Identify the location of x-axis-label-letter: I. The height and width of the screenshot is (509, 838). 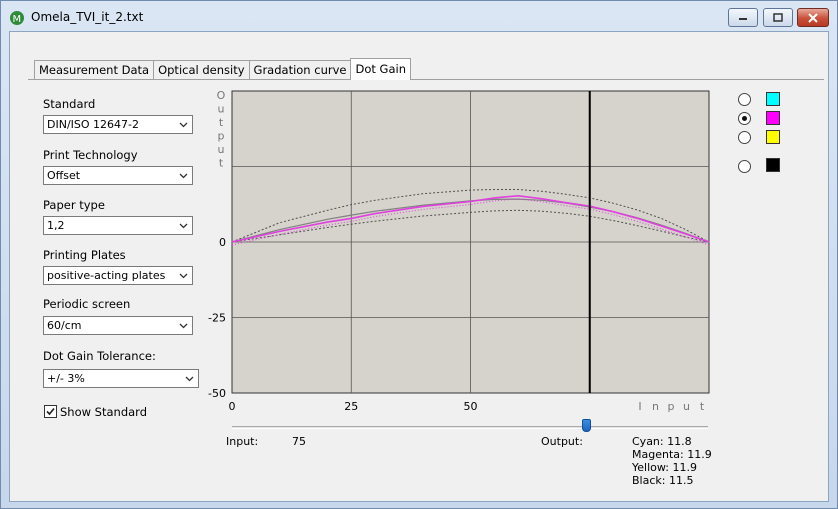
(639, 406).